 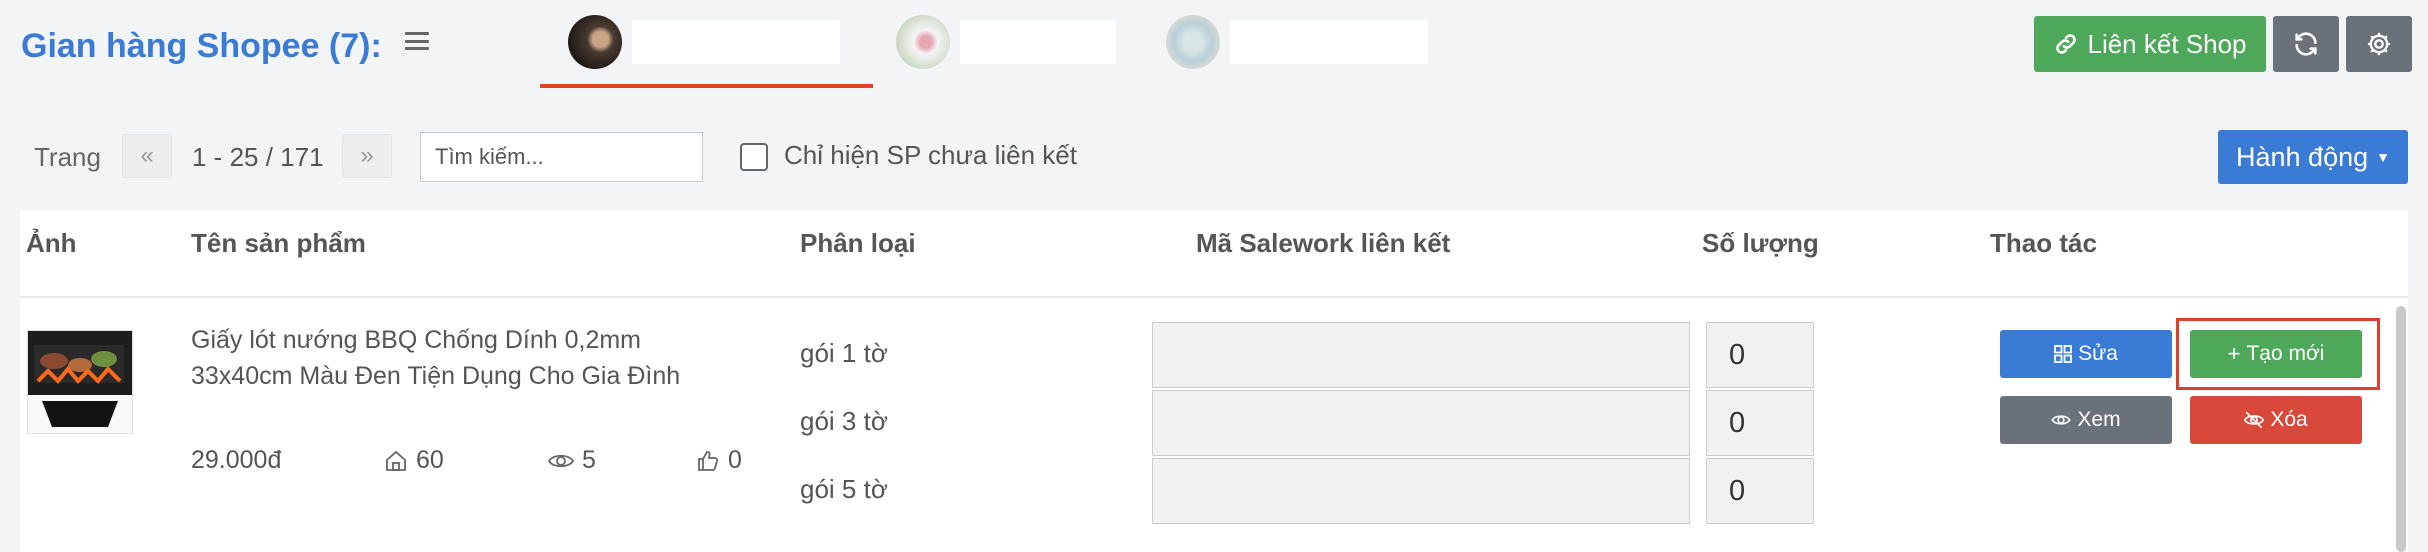 I want to click on vertical-scrollbar, so click(x=2401, y=429).